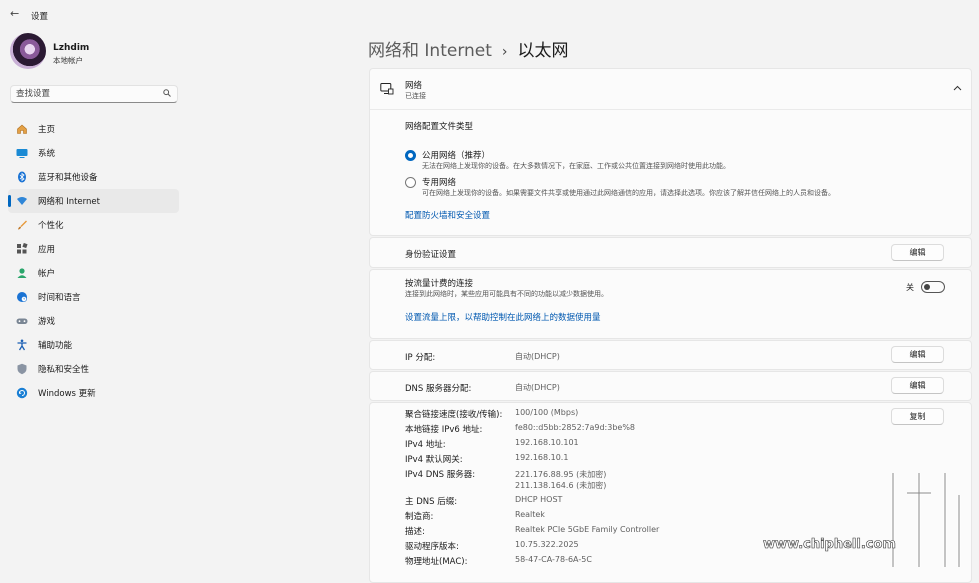 This screenshot has height=583, width=979. What do you see at coordinates (68, 60) in the screenshot?
I see `account-type: 本地帐户` at bounding box center [68, 60].